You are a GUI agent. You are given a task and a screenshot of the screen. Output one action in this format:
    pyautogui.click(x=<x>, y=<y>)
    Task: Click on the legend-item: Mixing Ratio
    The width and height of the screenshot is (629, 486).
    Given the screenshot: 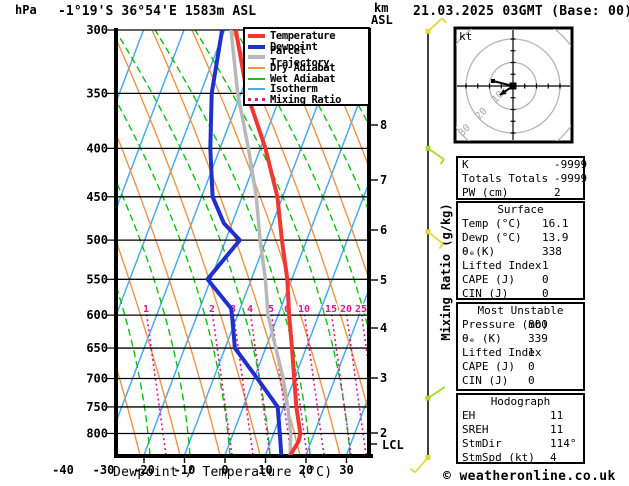 What is the action you would take?
    pyautogui.click(x=308, y=99)
    